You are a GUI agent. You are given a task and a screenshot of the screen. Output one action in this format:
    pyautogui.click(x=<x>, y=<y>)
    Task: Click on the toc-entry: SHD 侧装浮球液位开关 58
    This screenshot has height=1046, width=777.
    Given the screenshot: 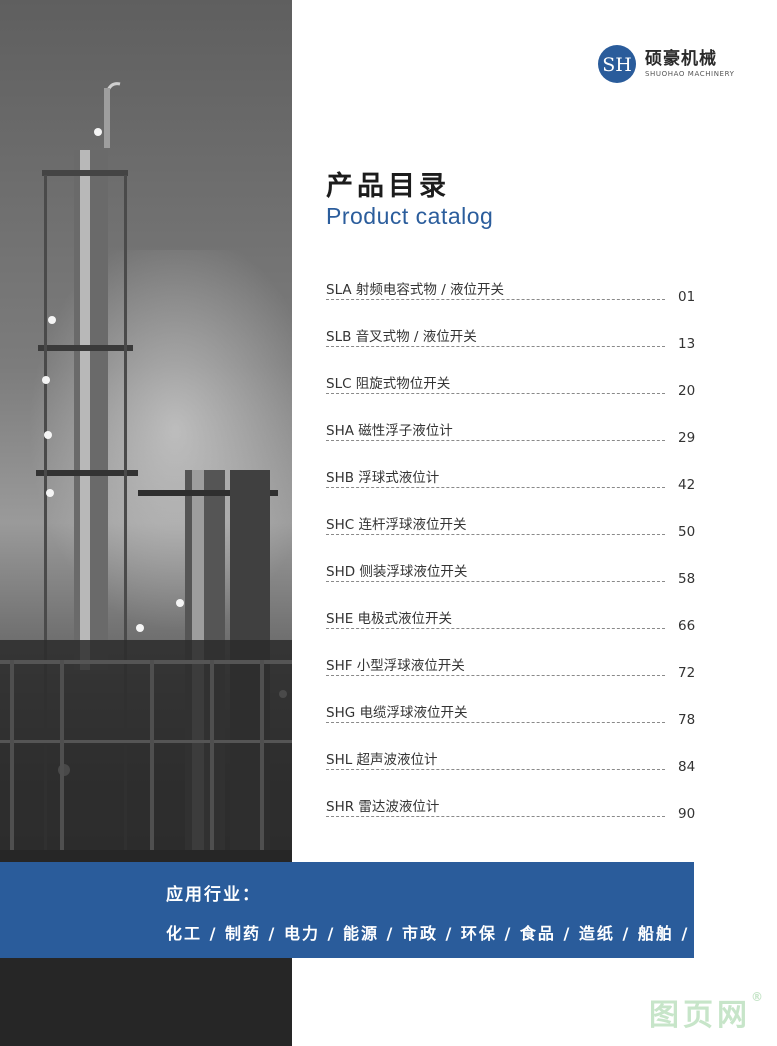 What is the action you would take?
    pyautogui.click(x=511, y=583)
    